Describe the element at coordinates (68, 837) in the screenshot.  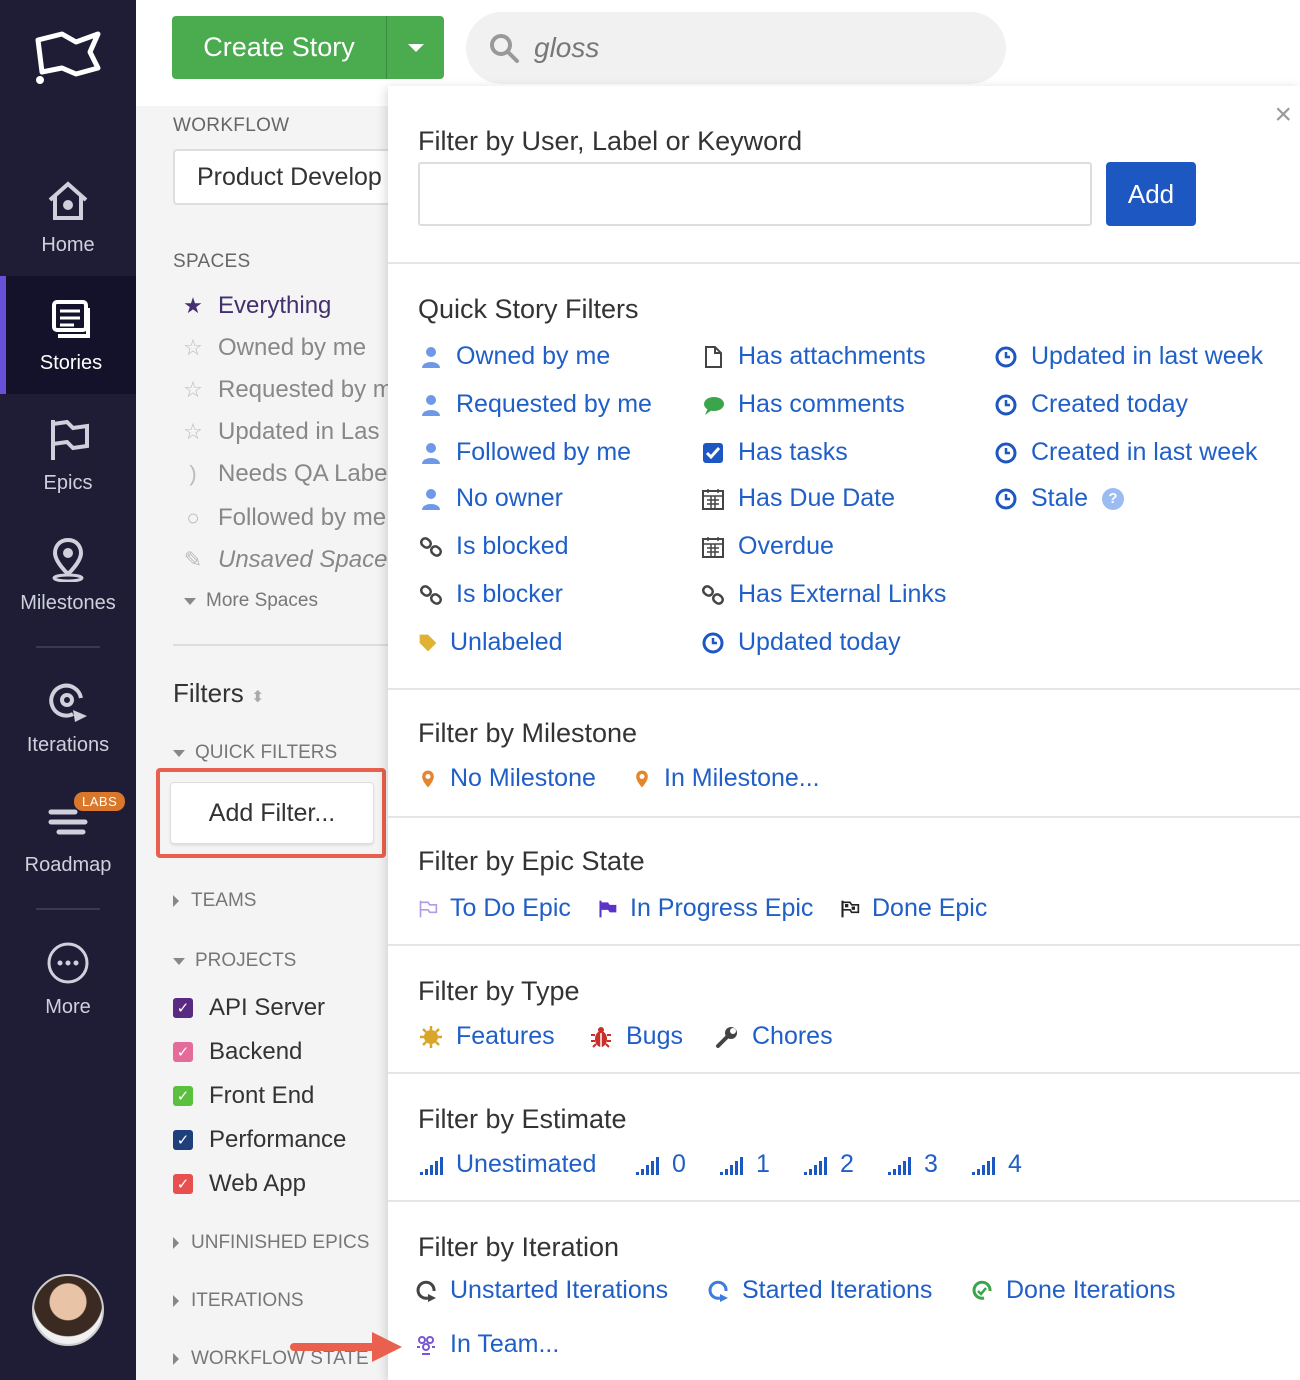
I see `nav-roadmap: Roadmap` at that location.